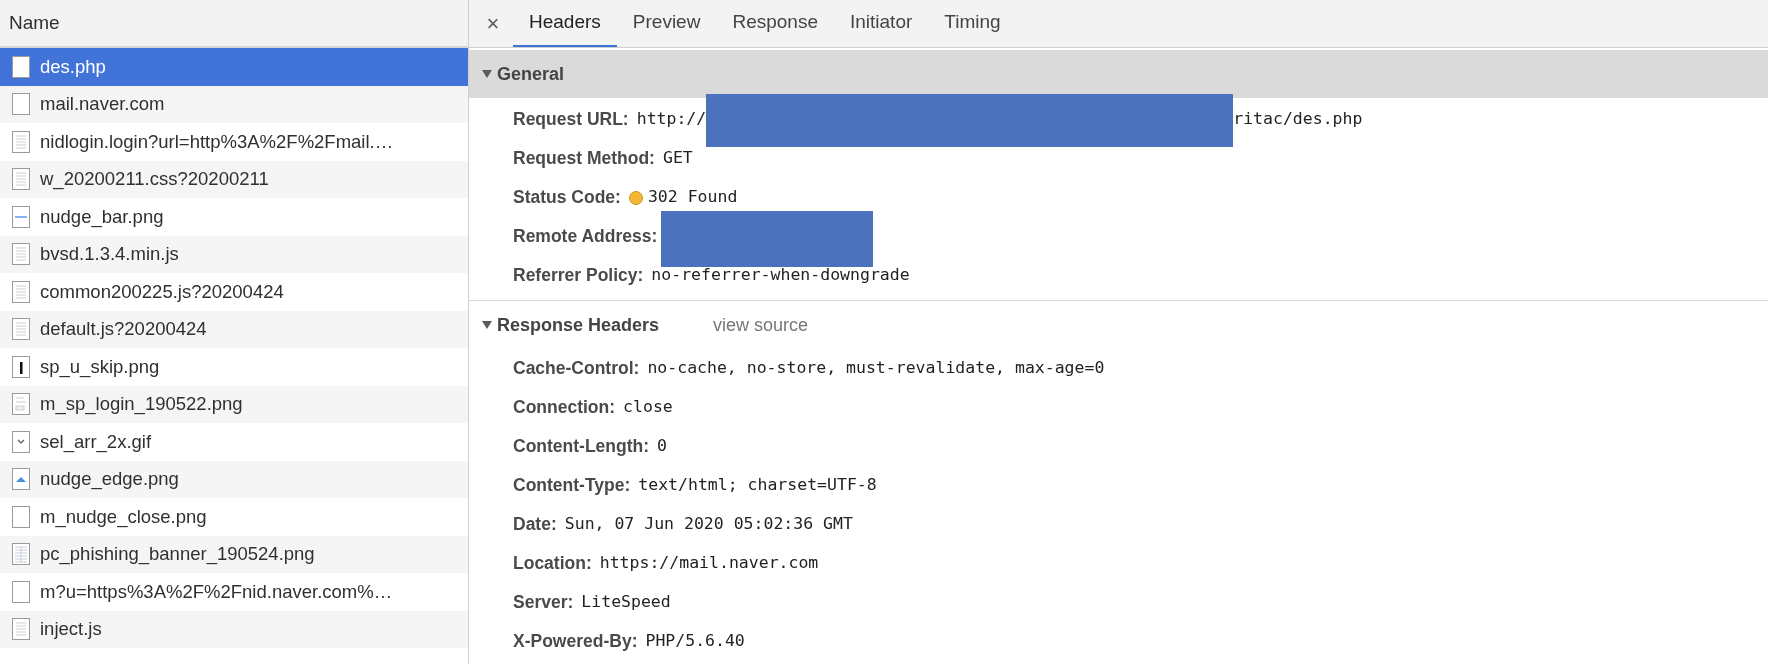 The width and height of the screenshot is (1768, 664). I want to click on header-value: 0, so click(662, 446).